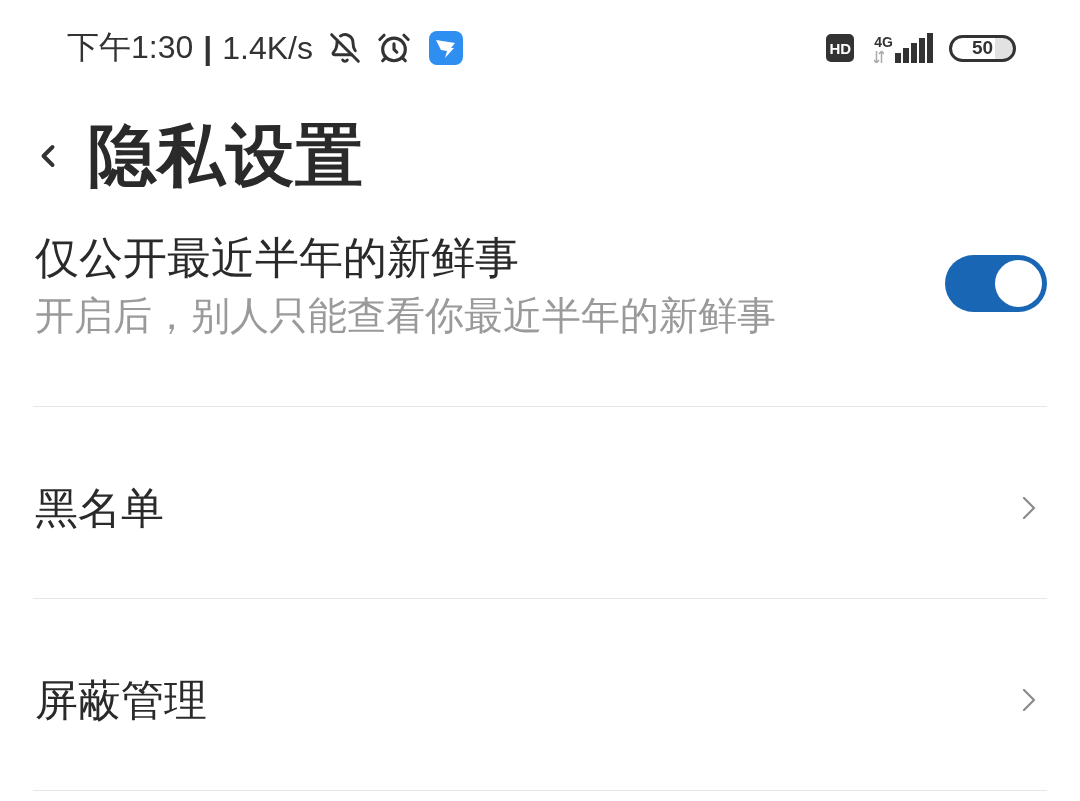 This screenshot has height=801, width=1080. I want to click on page-title: 隐私设置, so click(226, 156).